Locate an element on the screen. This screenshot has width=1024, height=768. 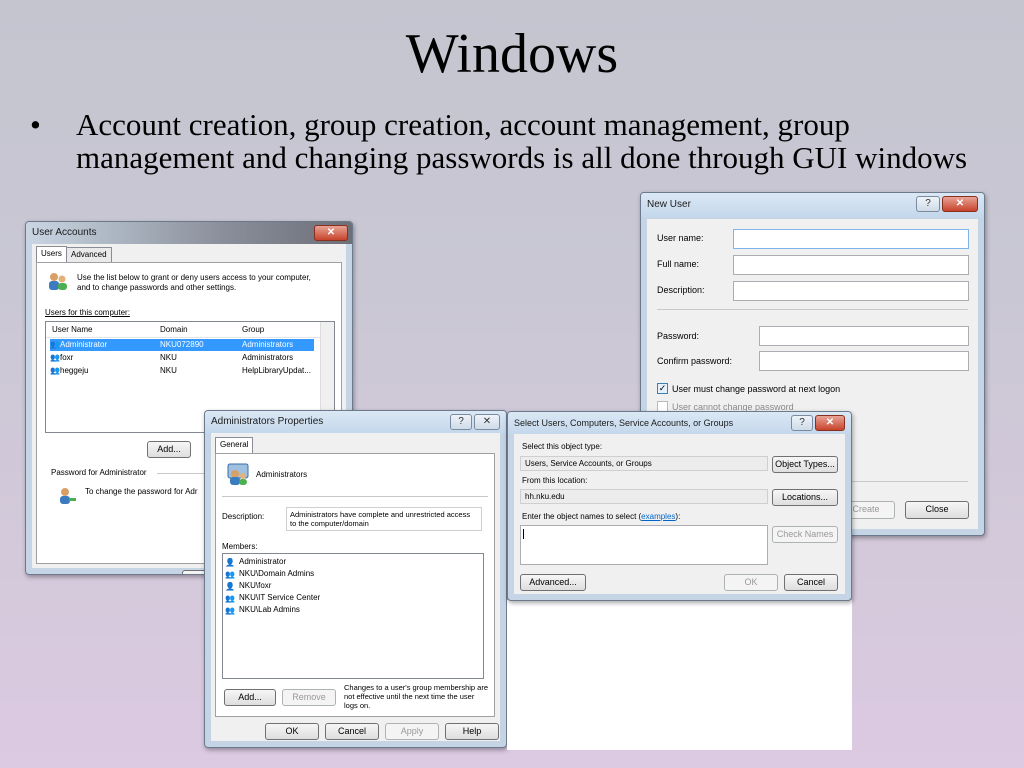
user-accounts-titlebar: User Accounts is located at coordinates (189, 233).